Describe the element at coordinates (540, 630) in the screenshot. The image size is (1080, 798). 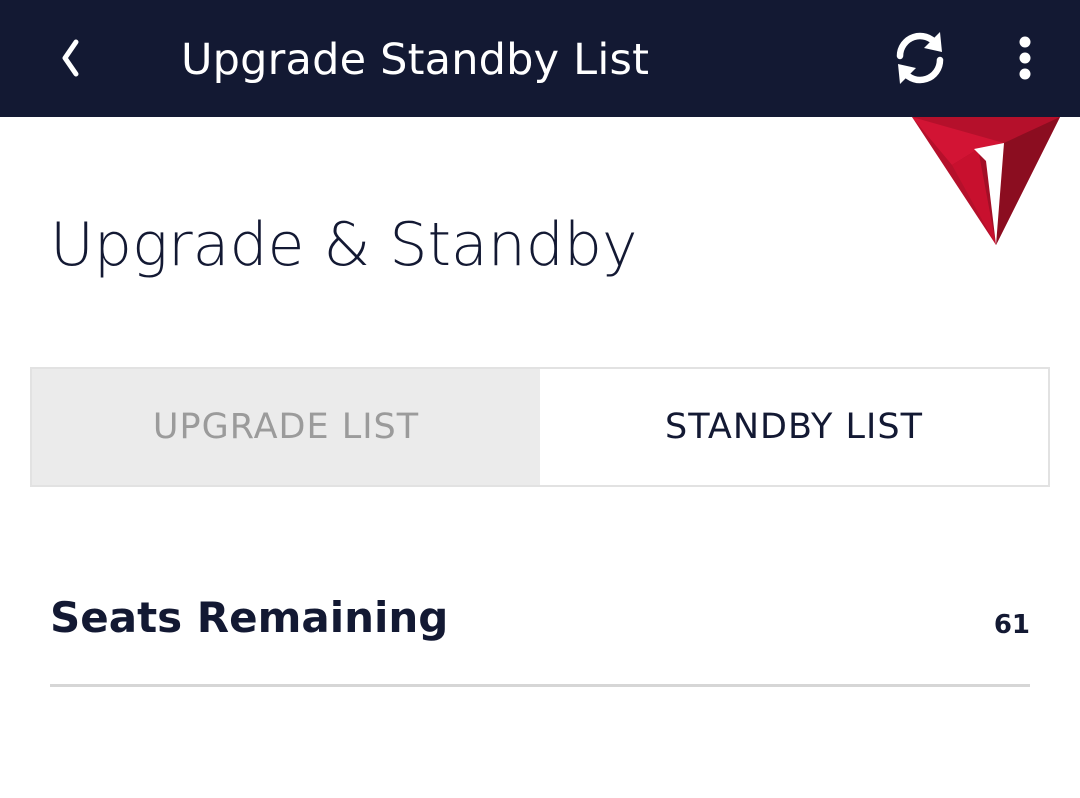
I see `seats-remaining-row: Seats Remaining 61` at that location.